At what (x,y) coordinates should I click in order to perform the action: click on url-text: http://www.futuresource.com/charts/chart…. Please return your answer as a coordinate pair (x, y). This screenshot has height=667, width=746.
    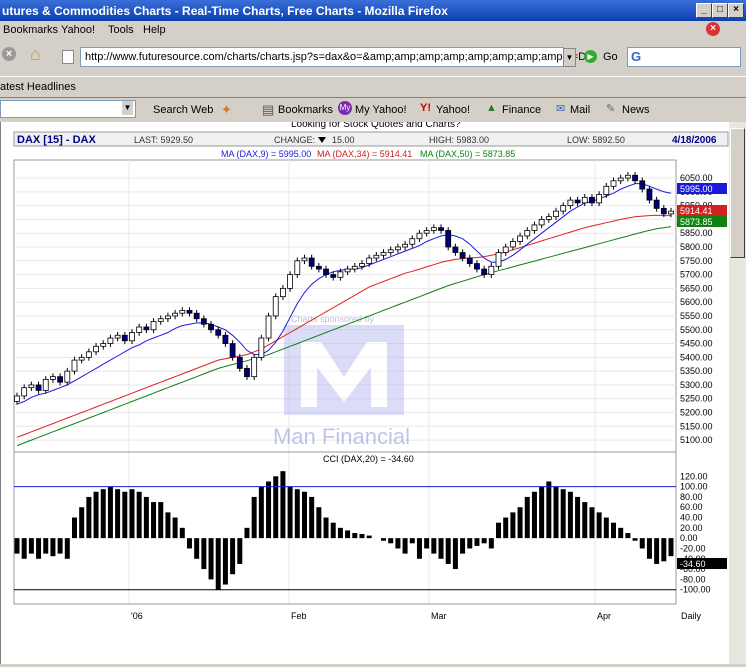
    Looking at the image, I should click on (336, 57).